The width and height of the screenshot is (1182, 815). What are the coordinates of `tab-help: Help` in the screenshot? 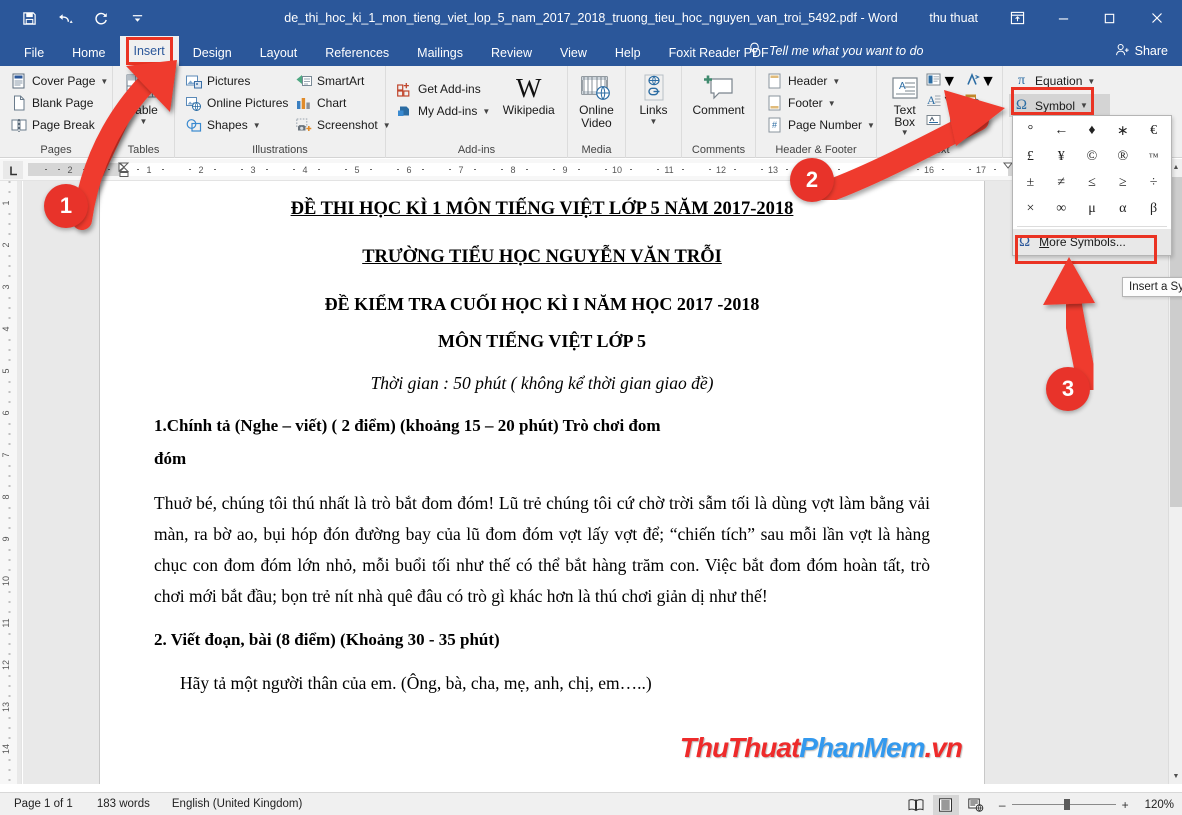 It's located at (628, 53).